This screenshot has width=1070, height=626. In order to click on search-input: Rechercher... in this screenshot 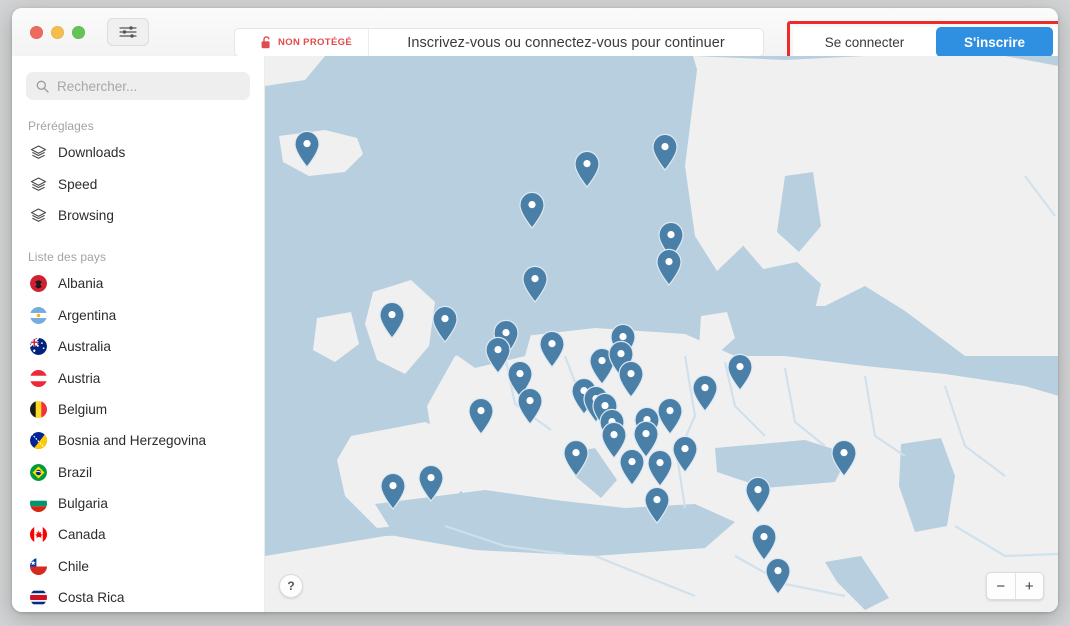, I will do `click(138, 86)`.